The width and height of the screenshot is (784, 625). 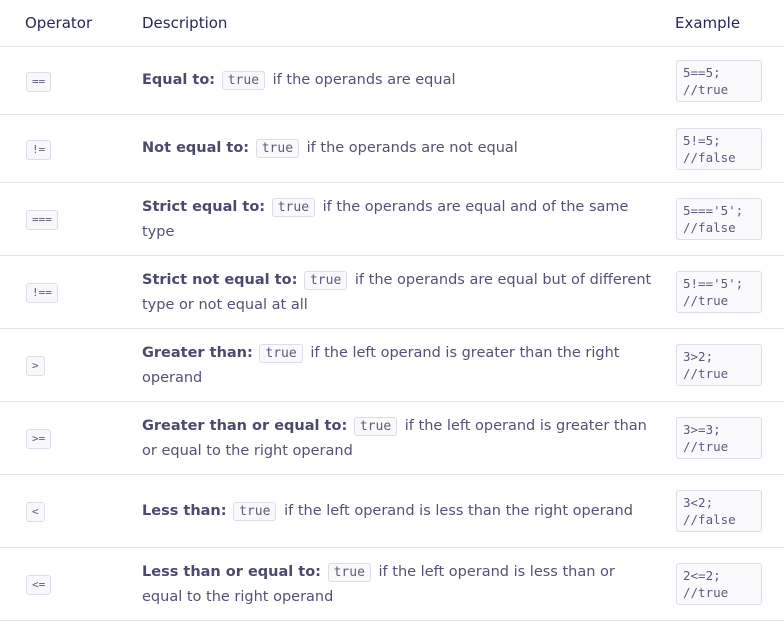 What do you see at coordinates (42, 220) in the screenshot?
I see `operator-code: ===` at bounding box center [42, 220].